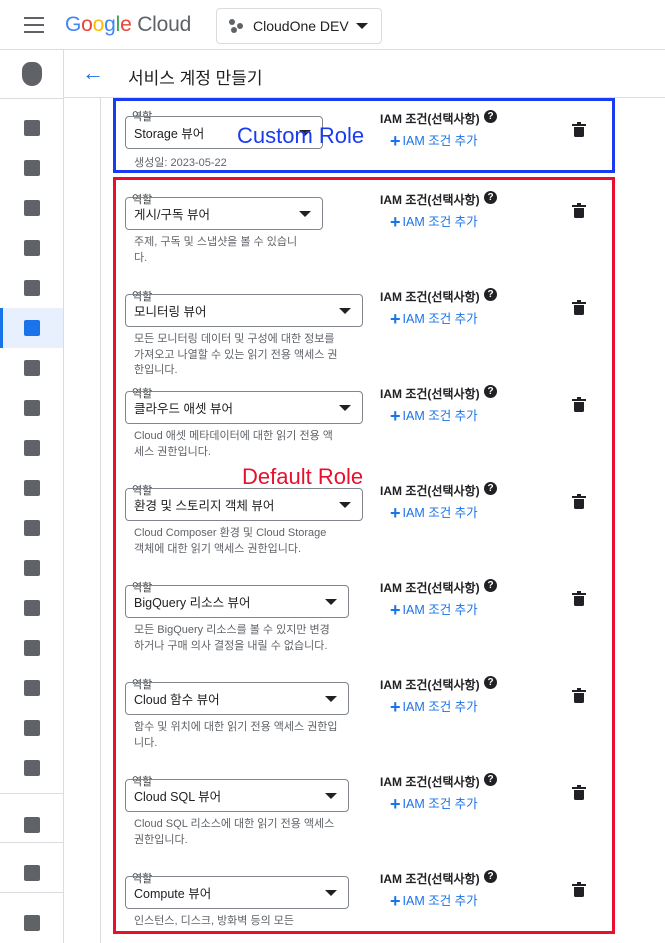 This screenshot has width=665, height=943. What do you see at coordinates (110, 24) in the screenshot?
I see `logo-letter: g` at bounding box center [110, 24].